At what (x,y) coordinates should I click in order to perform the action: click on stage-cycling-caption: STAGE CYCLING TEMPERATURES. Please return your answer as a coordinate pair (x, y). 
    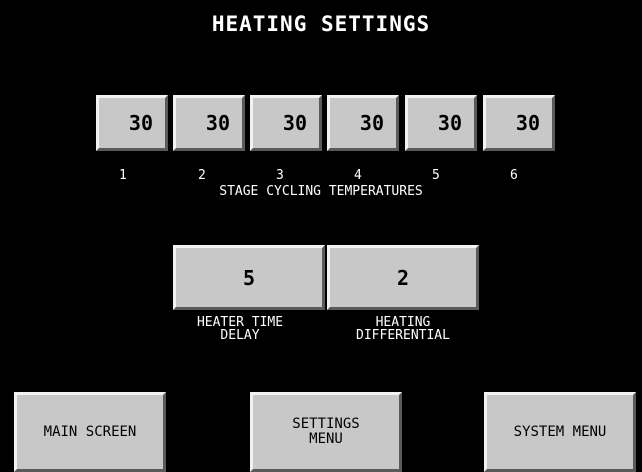
    Looking at the image, I should click on (321, 191).